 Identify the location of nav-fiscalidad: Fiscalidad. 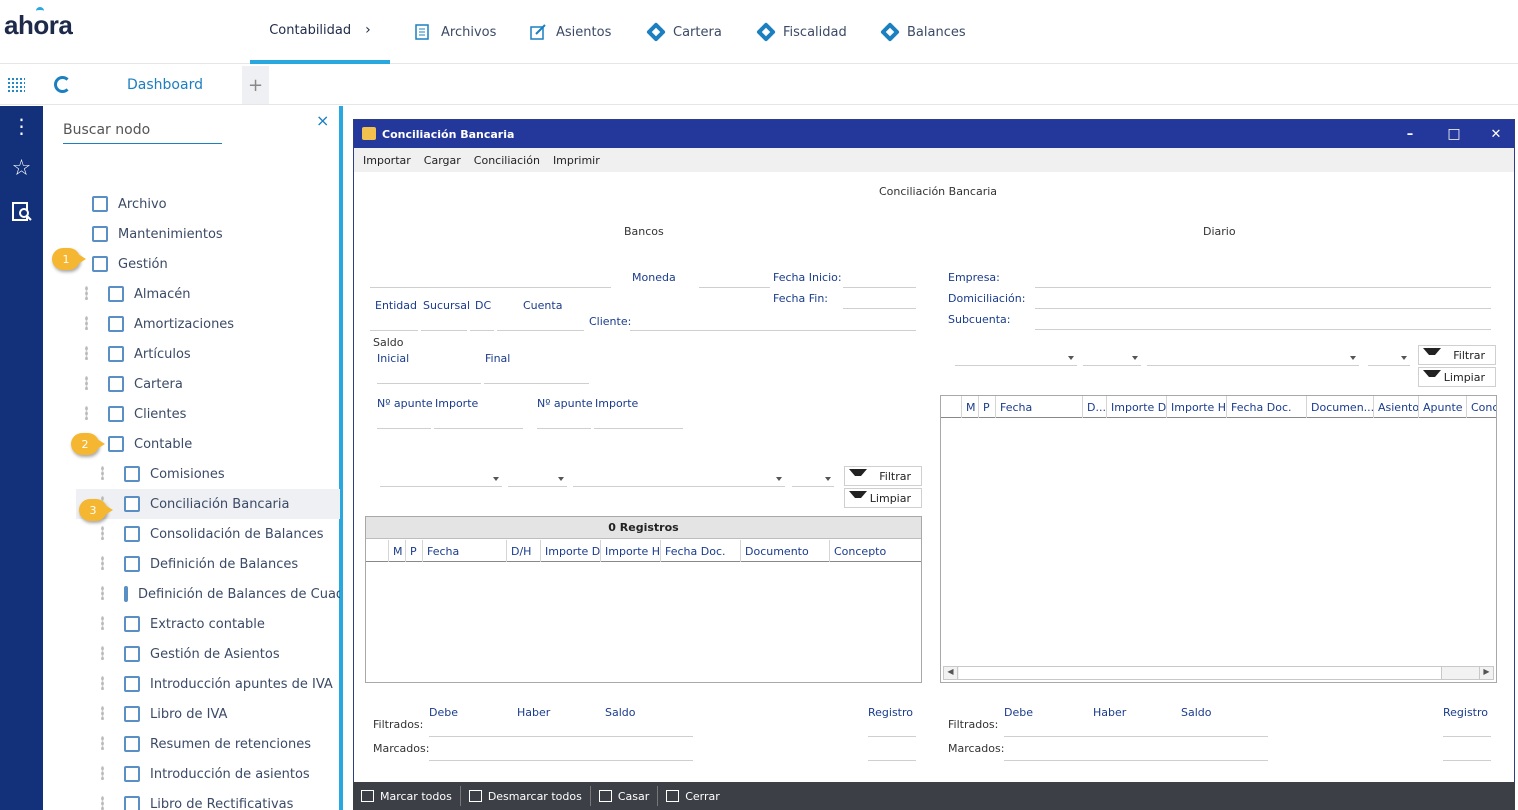
(801, 32).